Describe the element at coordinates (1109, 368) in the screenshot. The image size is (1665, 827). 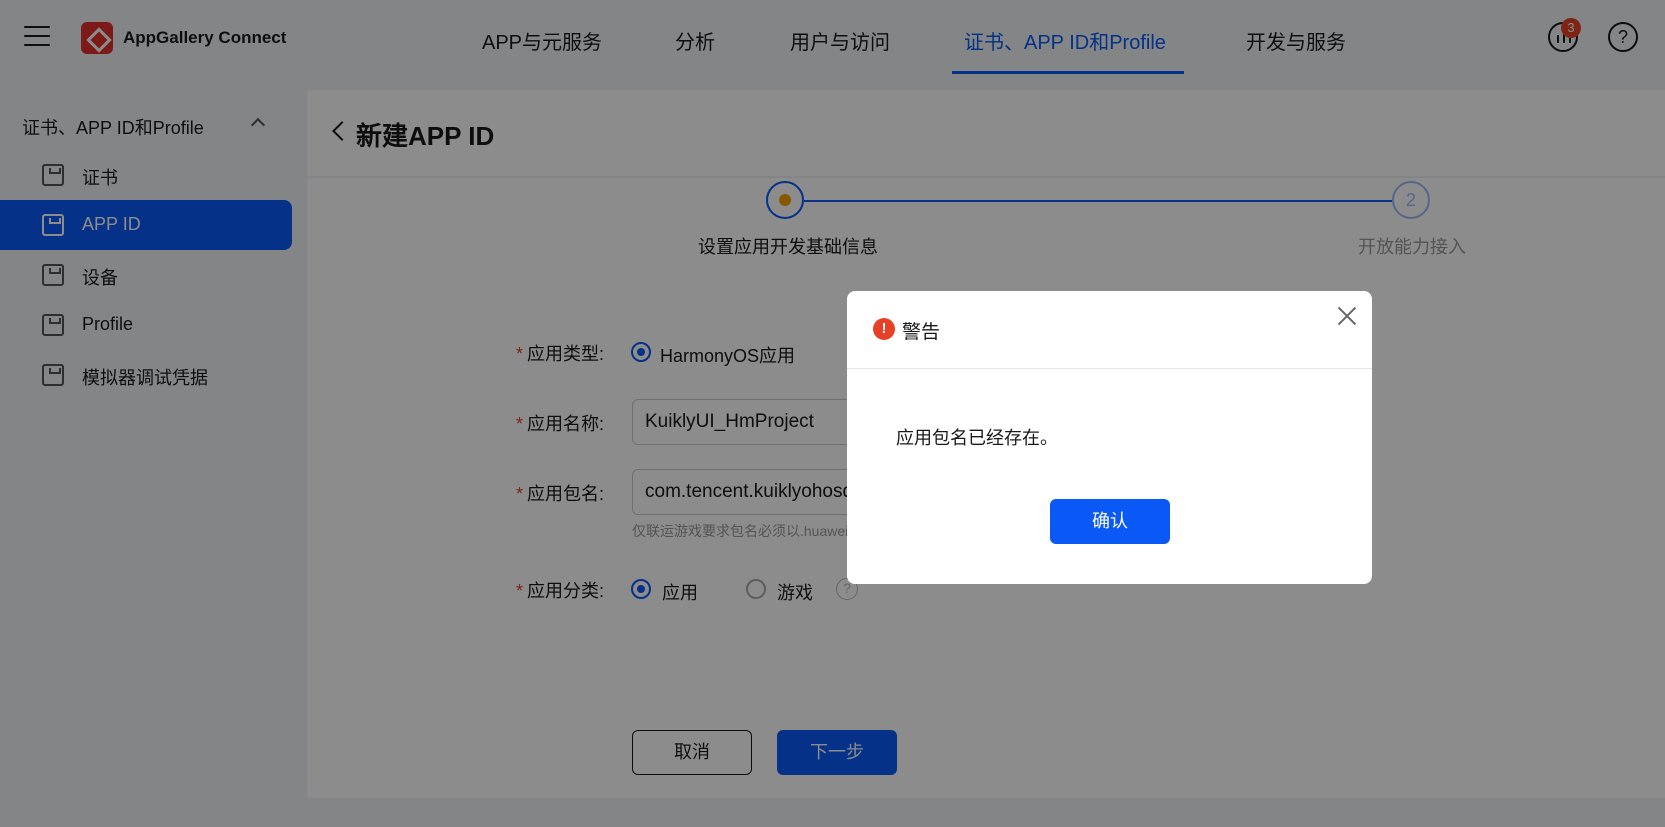
I see `dialog-divider` at that location.